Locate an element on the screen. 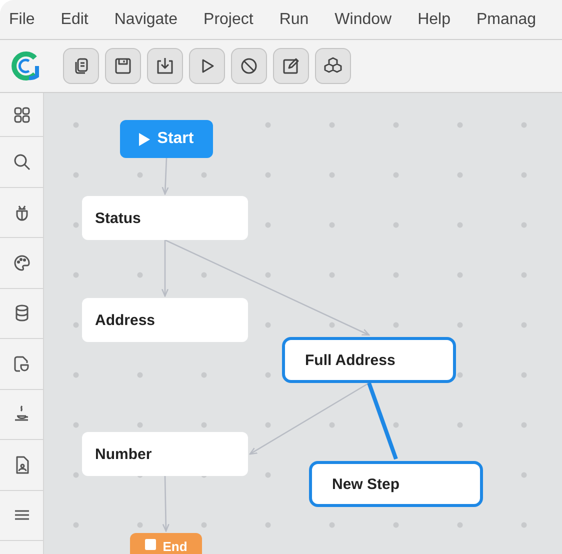  node-label: Full Address is located at coordinates (350, 360).